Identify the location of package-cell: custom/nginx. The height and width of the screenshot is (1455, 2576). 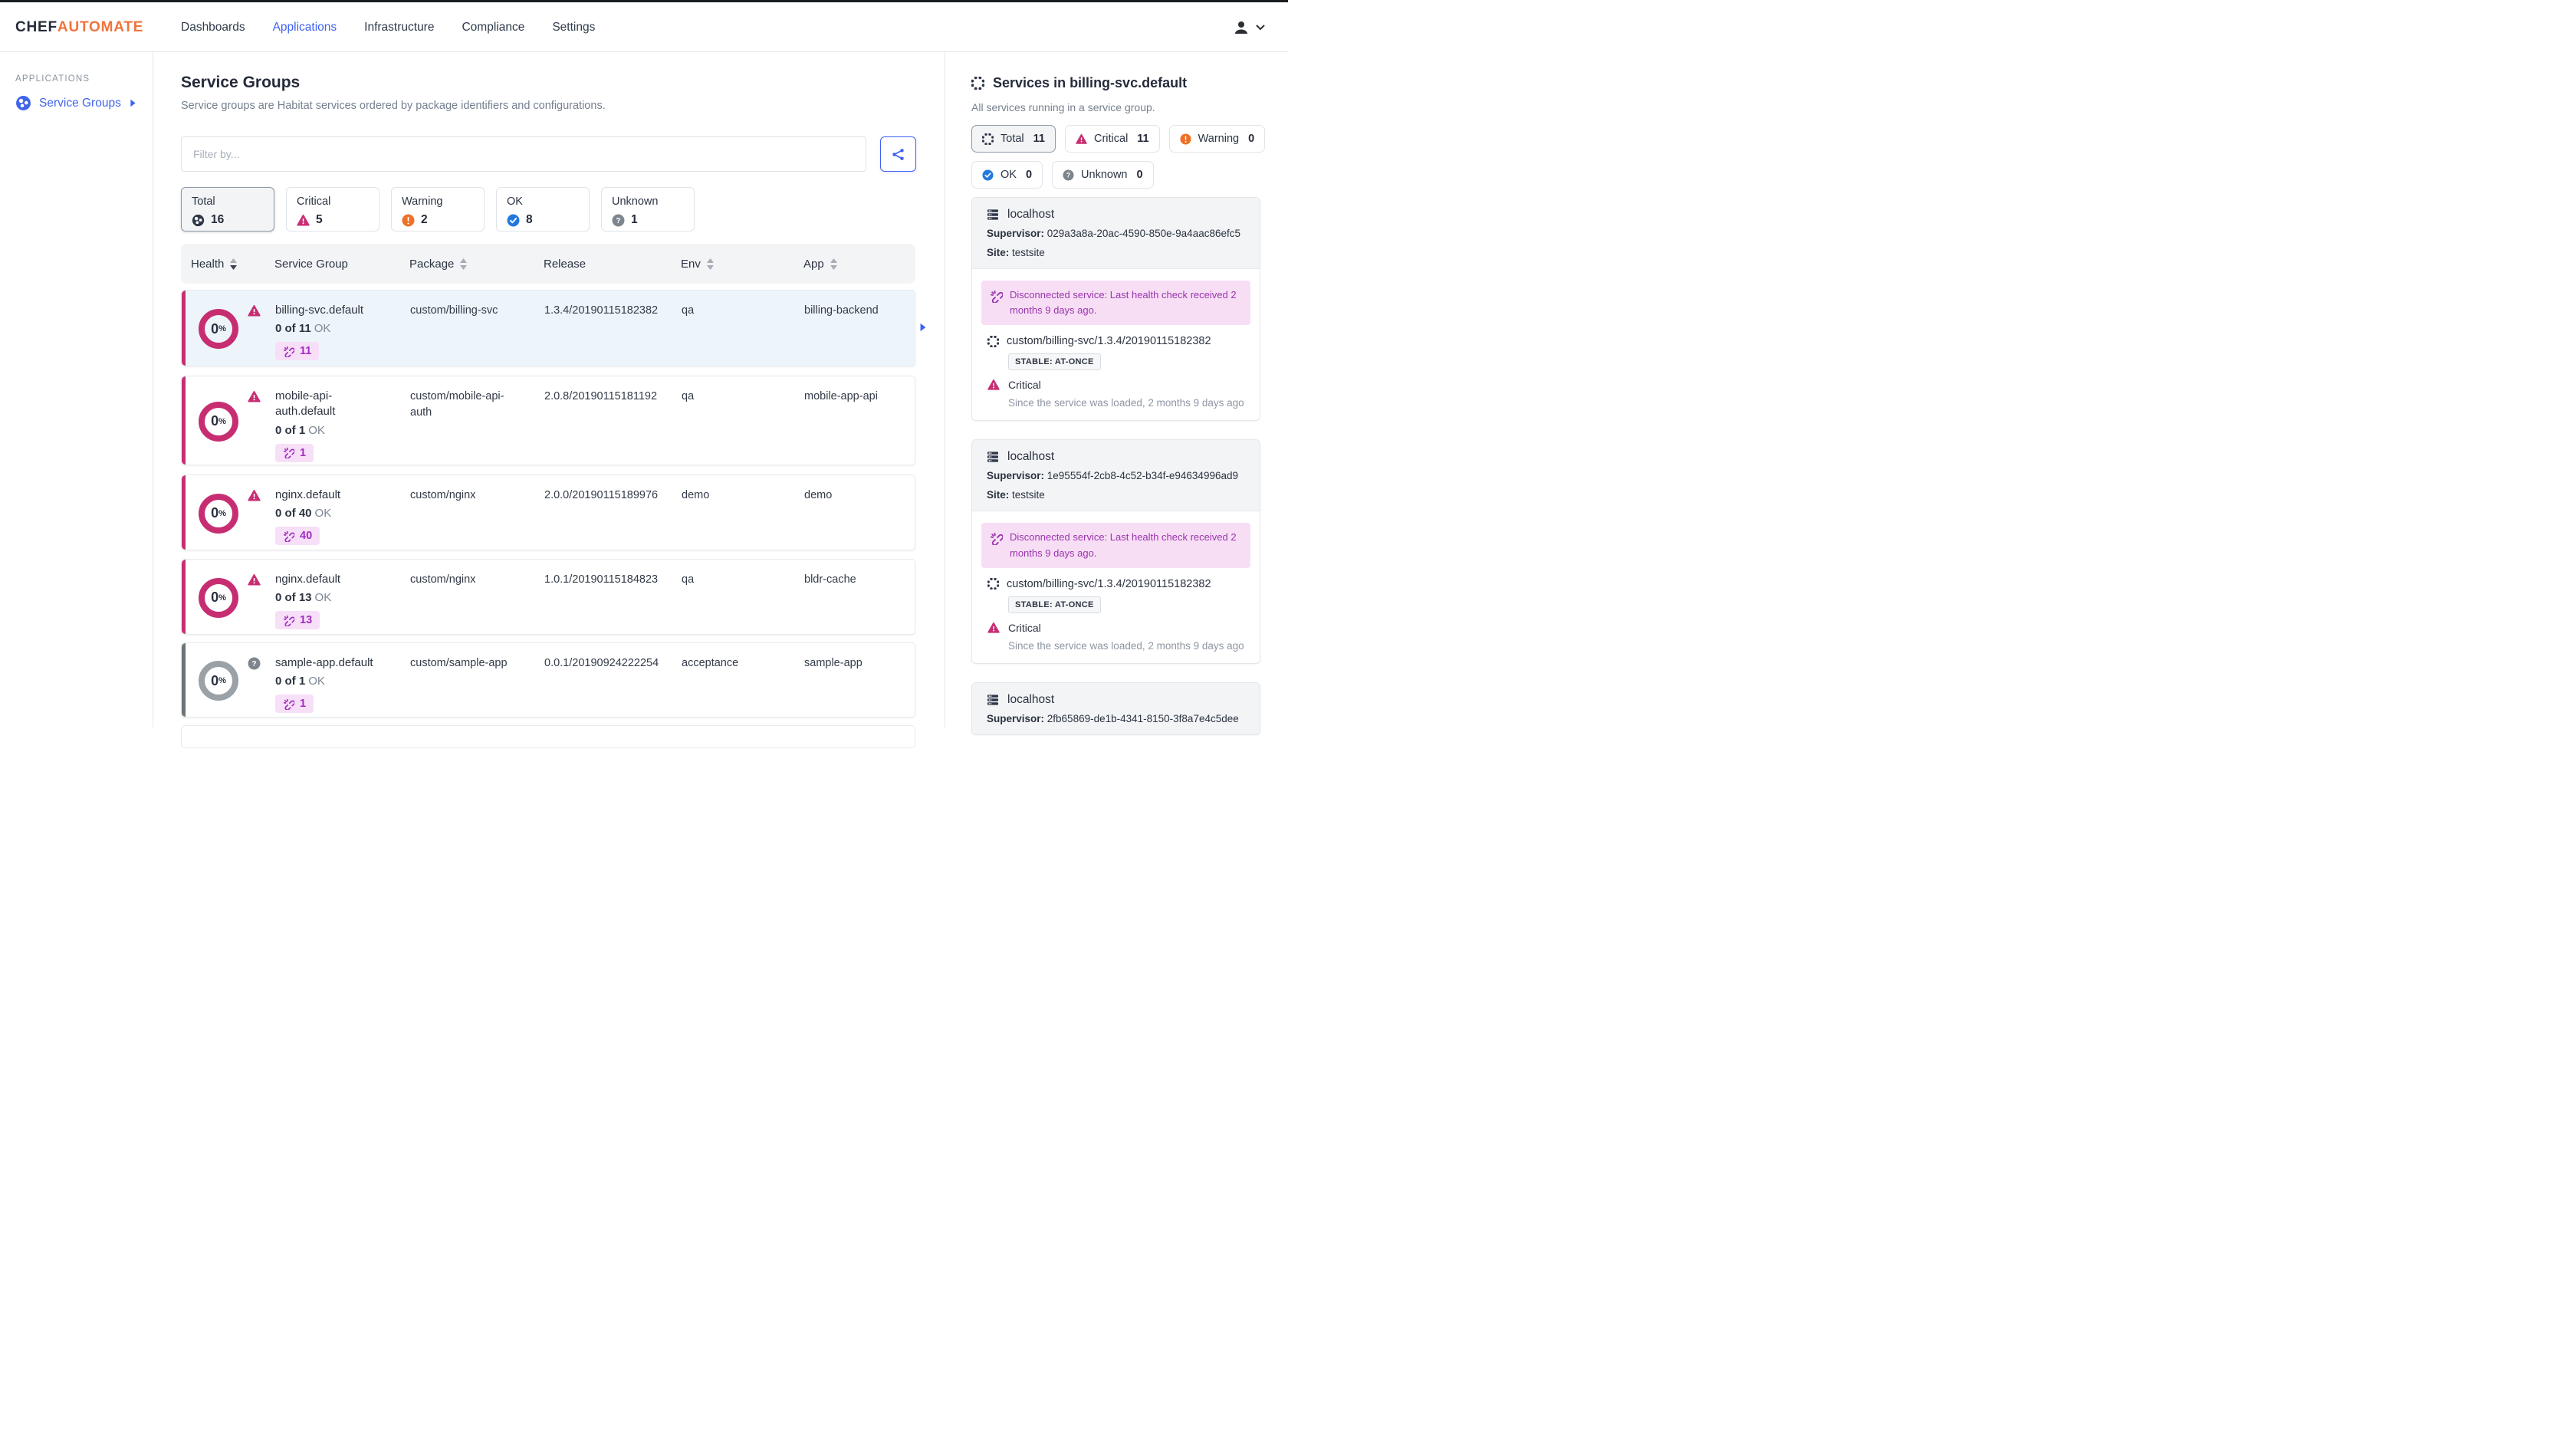
(443, 579).